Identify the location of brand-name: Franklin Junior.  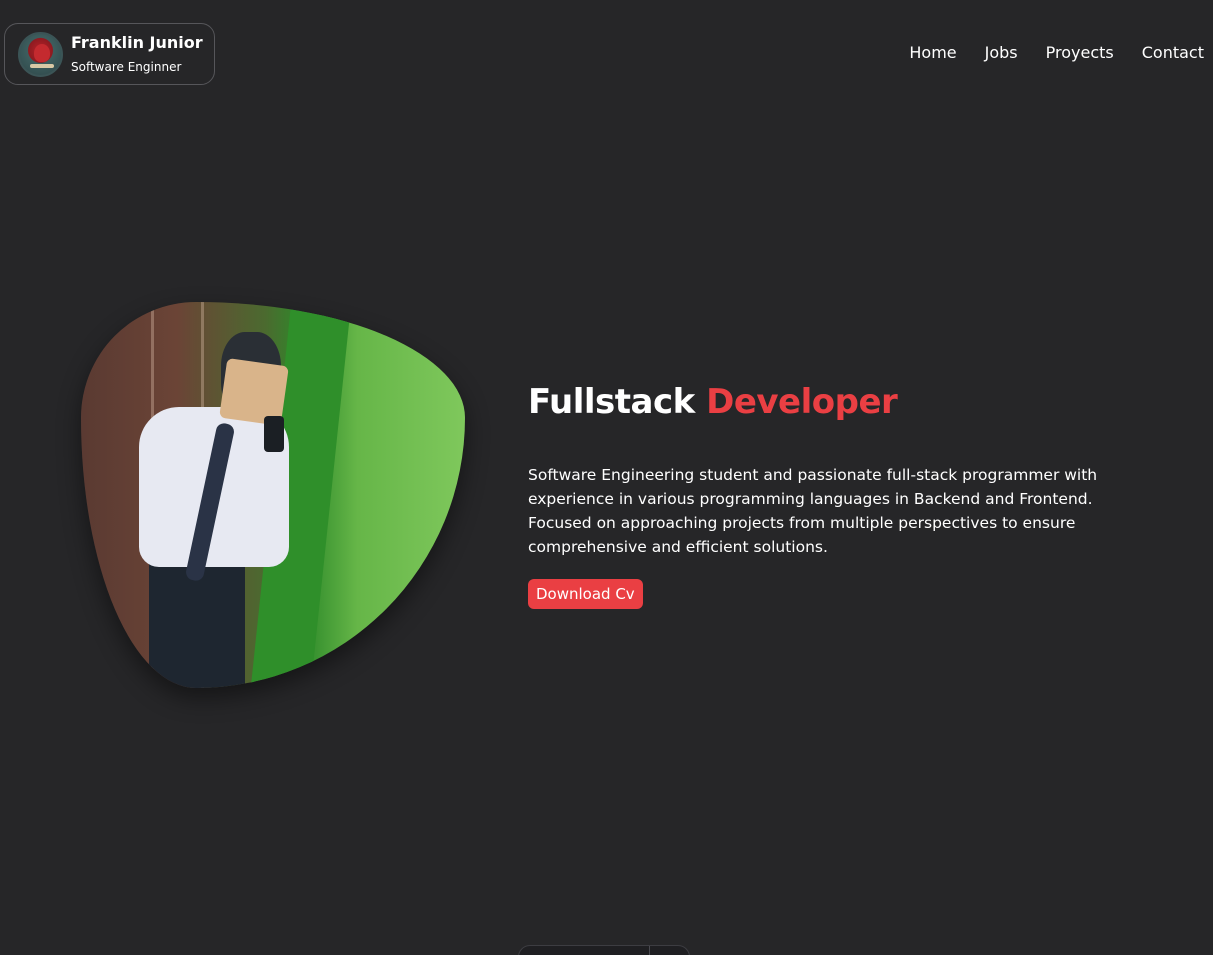
(137, 42).